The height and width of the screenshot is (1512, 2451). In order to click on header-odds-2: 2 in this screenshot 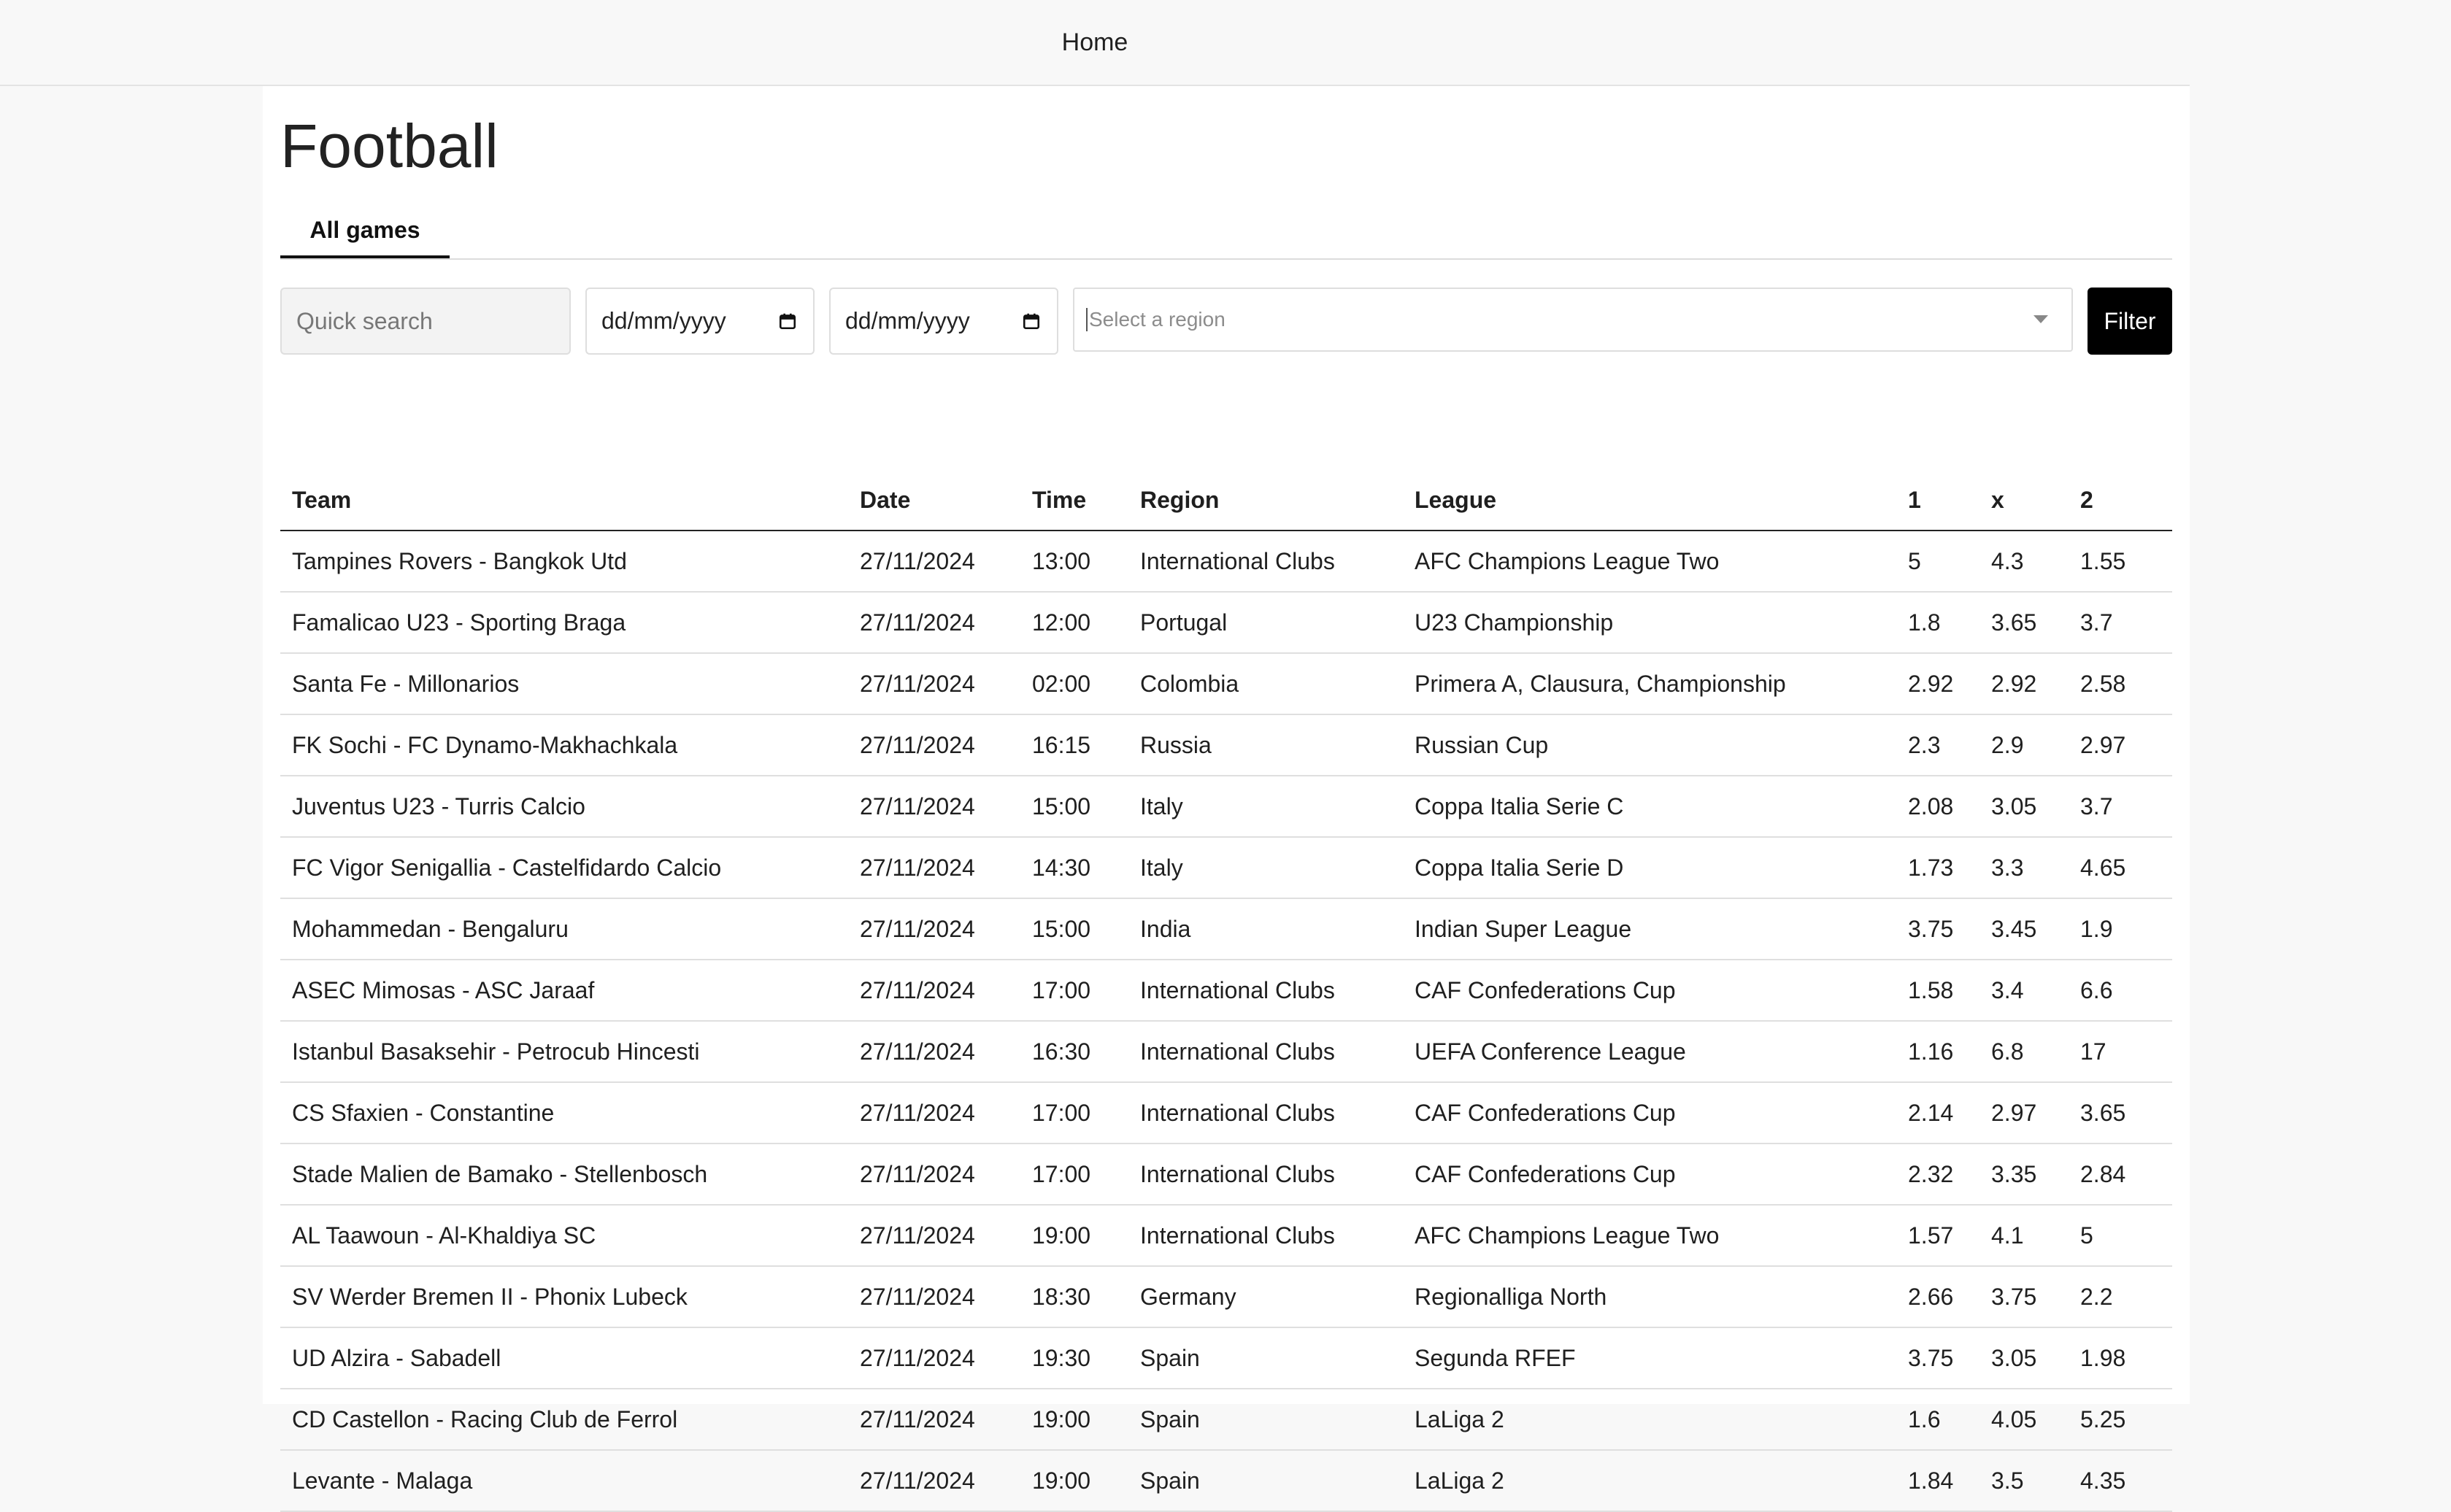, I will do `click(2120, 501)`.